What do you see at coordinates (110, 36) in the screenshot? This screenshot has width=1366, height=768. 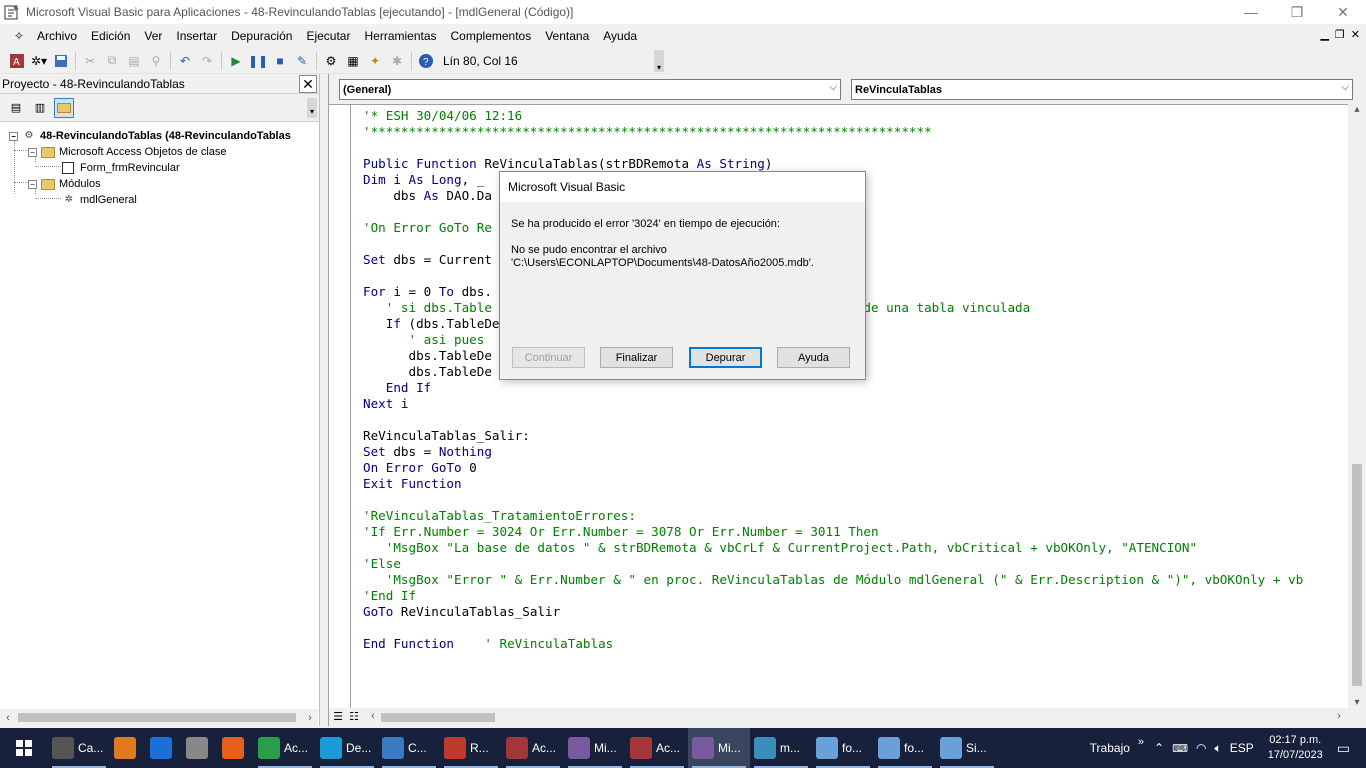 I see `menu-edicion: Edición` at bounding box center [110, 36].